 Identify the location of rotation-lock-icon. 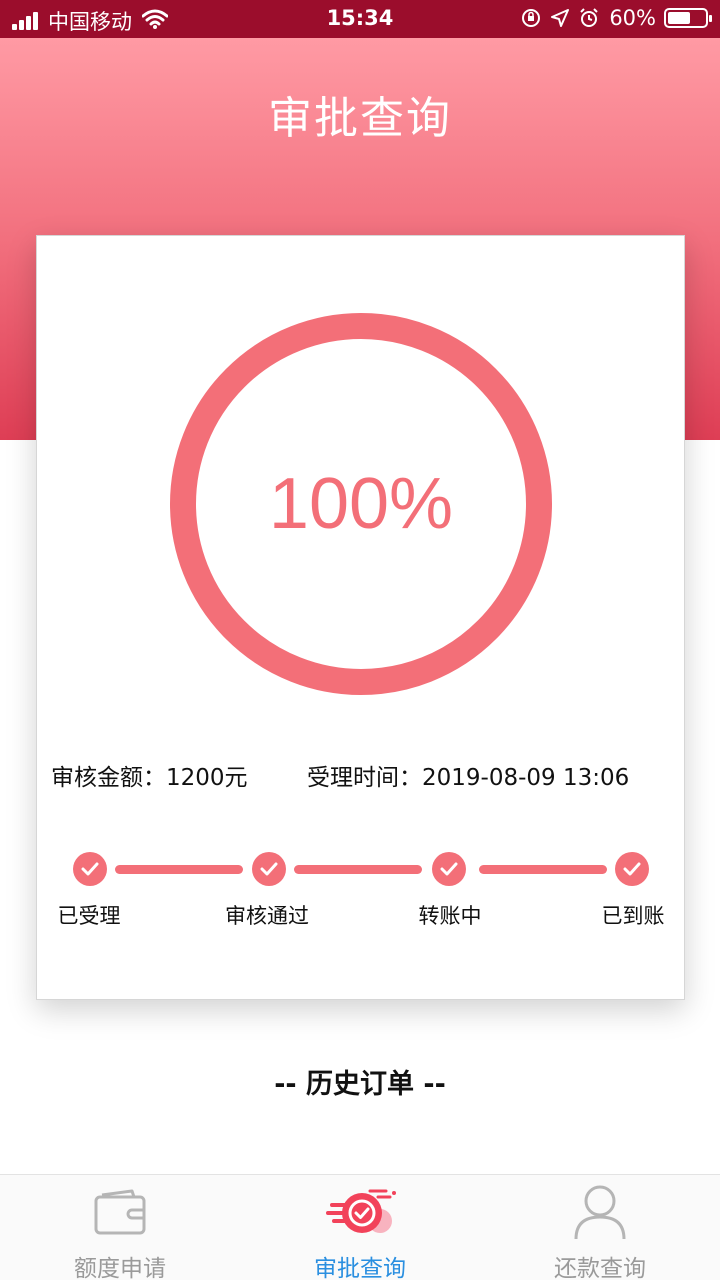
(531, 18).